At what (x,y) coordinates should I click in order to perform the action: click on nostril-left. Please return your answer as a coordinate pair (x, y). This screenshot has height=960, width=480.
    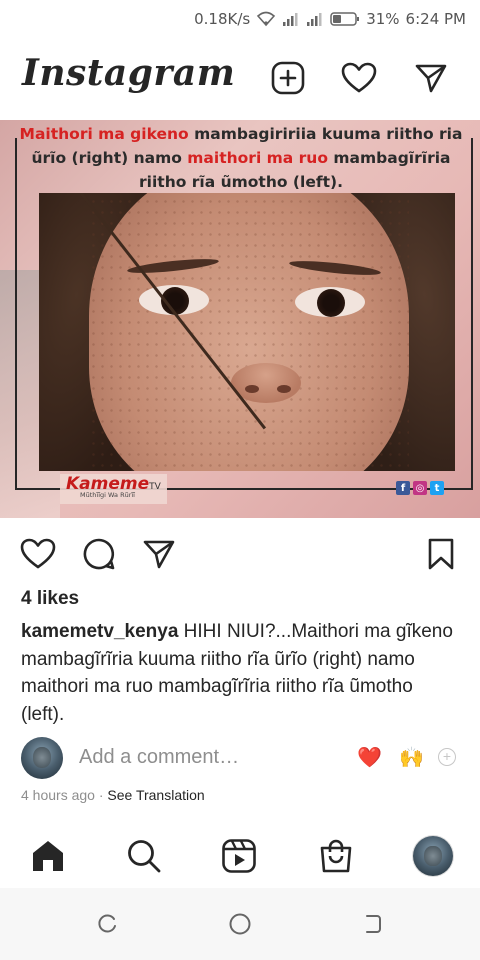
    Looking at the image, I should click on (252, 389).